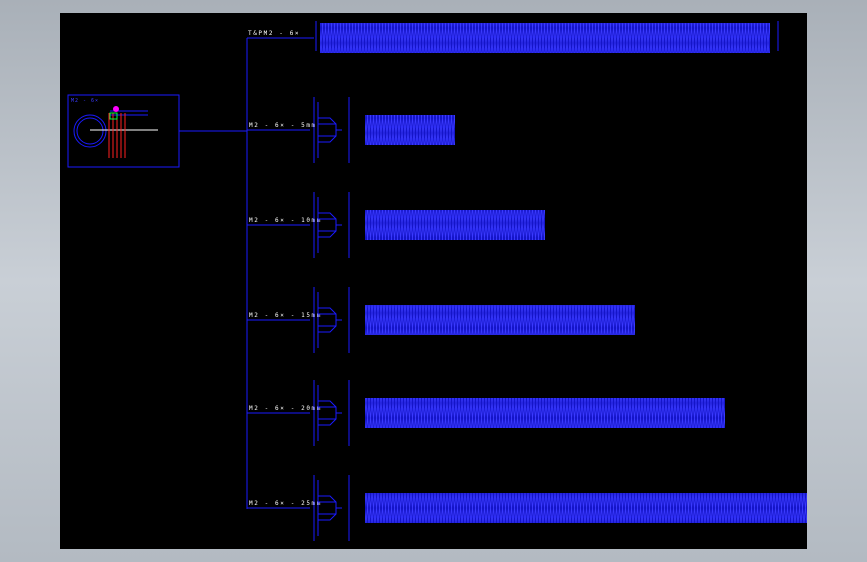 This screenshot has height=562, width=867. I want to click on rod-row-5mm: M2 - 6× - 5mm, so click(351, 130).